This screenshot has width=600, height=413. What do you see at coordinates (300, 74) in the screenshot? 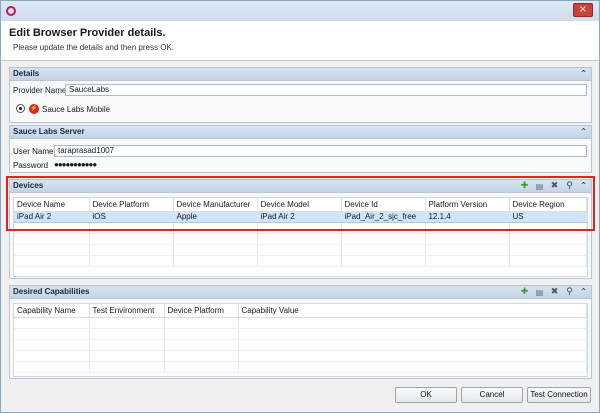
I see `details-section-header: Details ⌃` at bounding box center [300, 74].